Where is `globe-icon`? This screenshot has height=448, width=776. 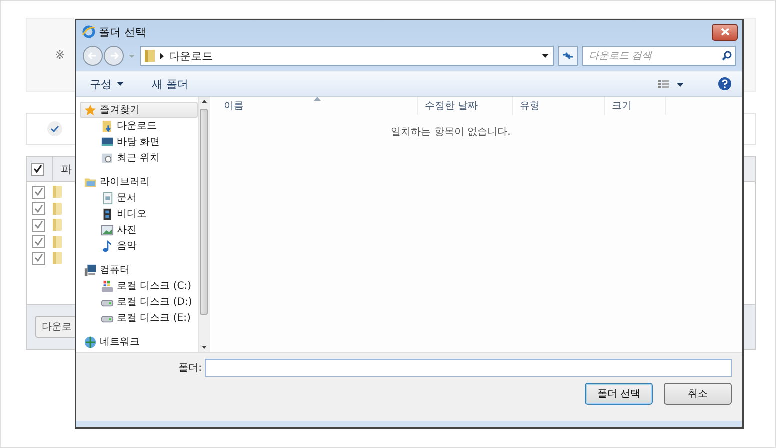 globe-icon is located at coordinates (90, 342).